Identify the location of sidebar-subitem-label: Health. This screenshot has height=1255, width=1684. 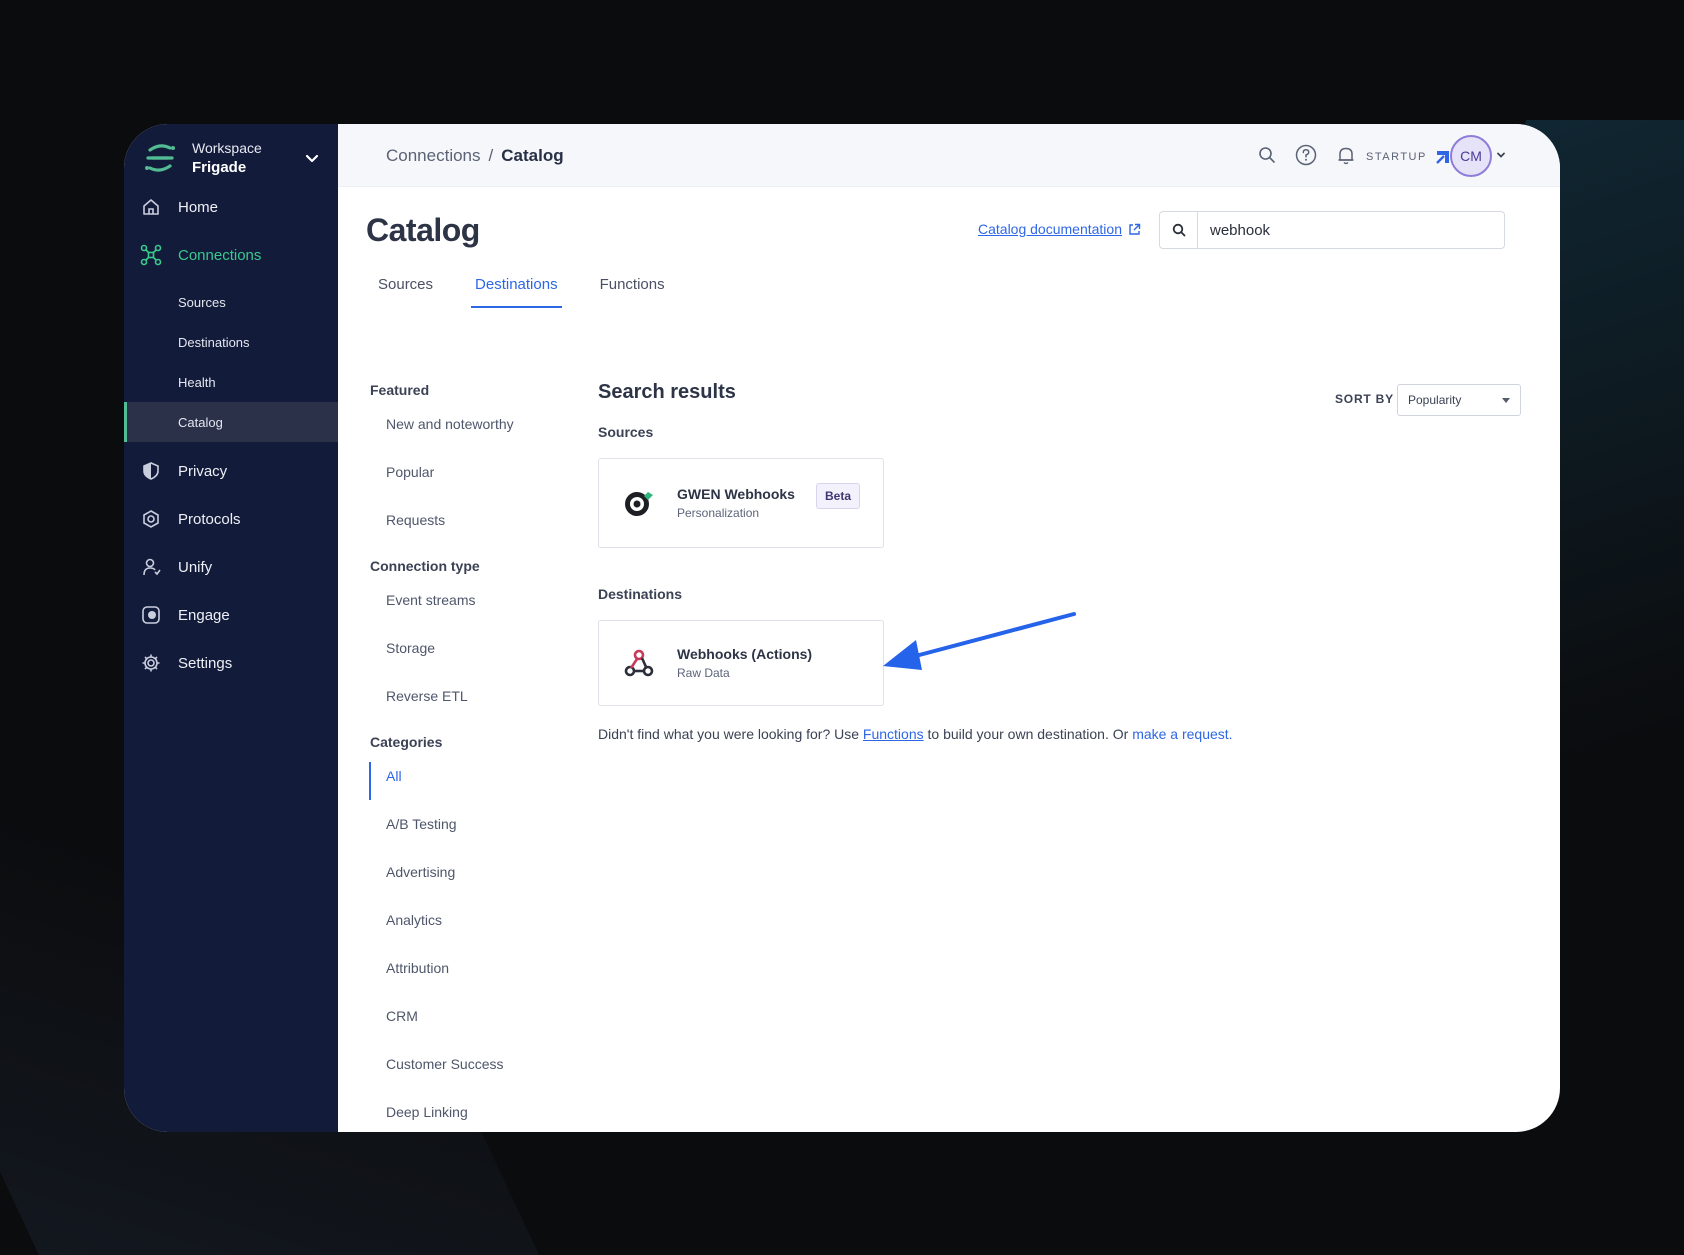
(197, 382).